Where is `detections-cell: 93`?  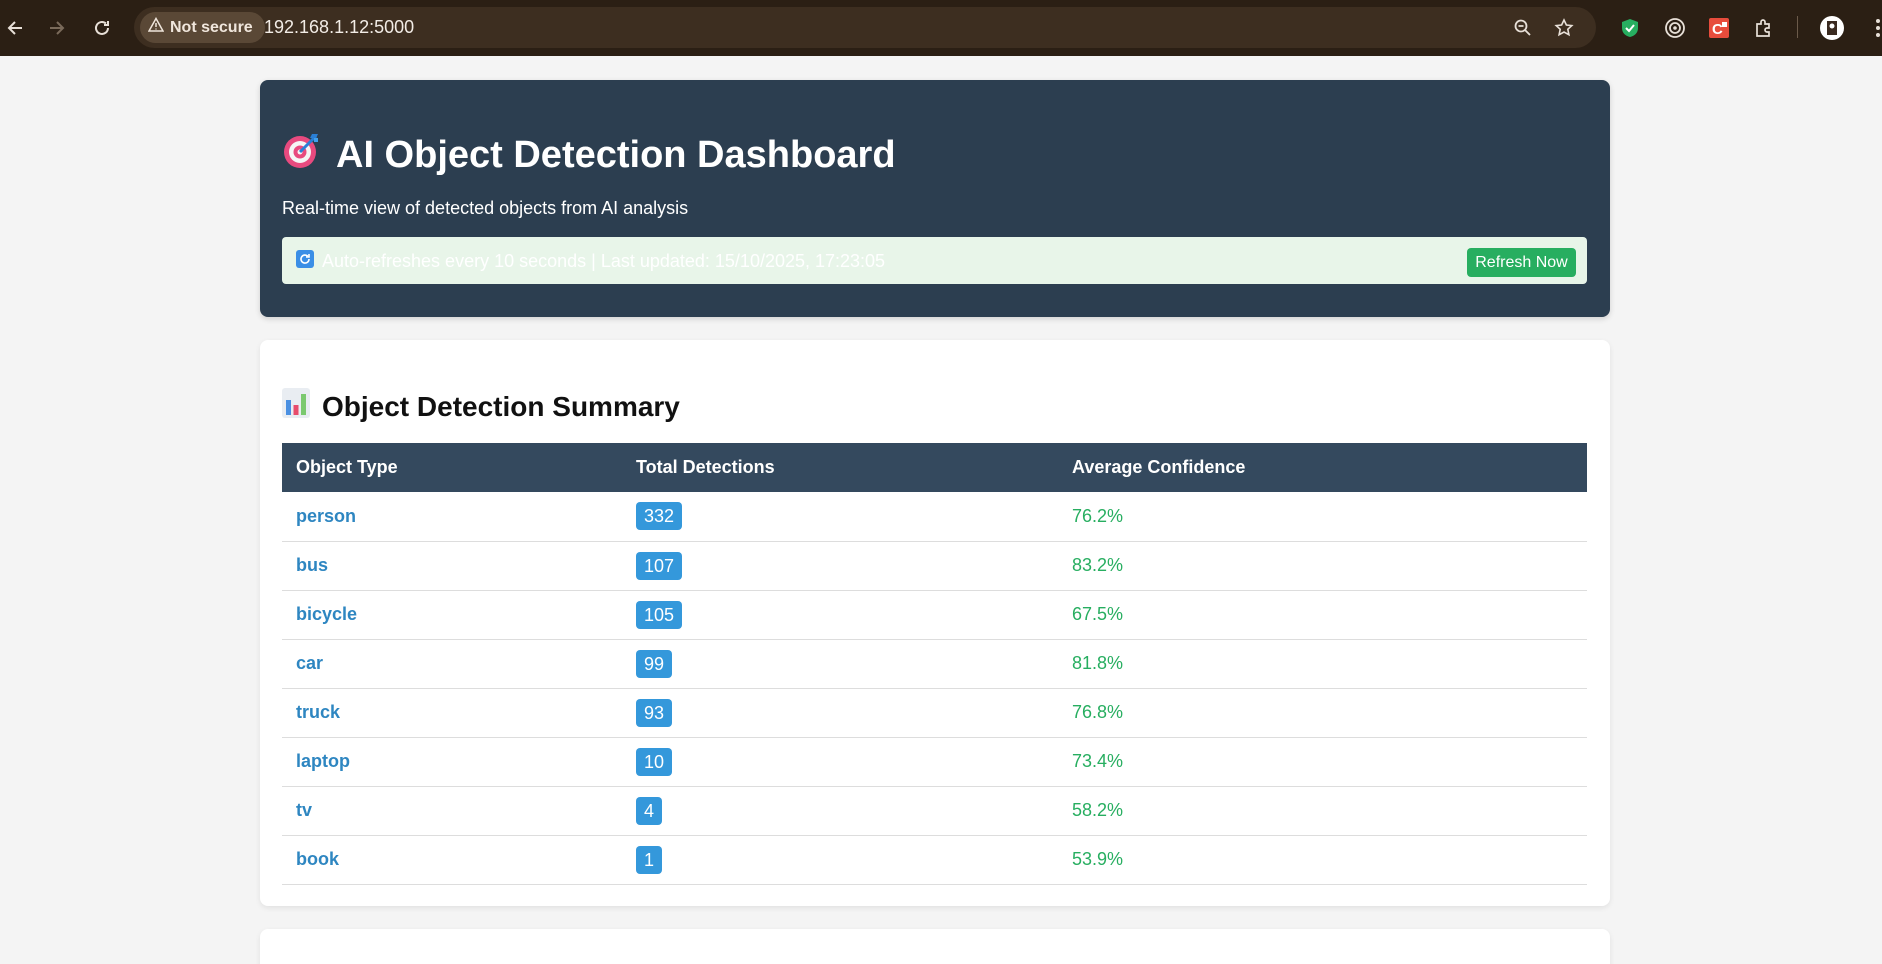 detections-cell: 93 is located at coordinates (840, 712).